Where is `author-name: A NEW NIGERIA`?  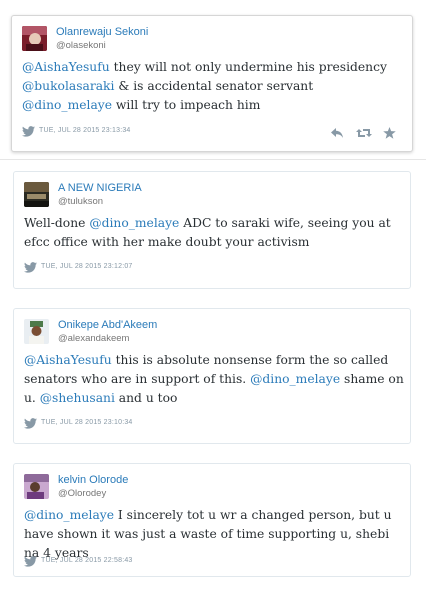 author-name: A NEW NIGERIA is located at coordinates (100, 188).